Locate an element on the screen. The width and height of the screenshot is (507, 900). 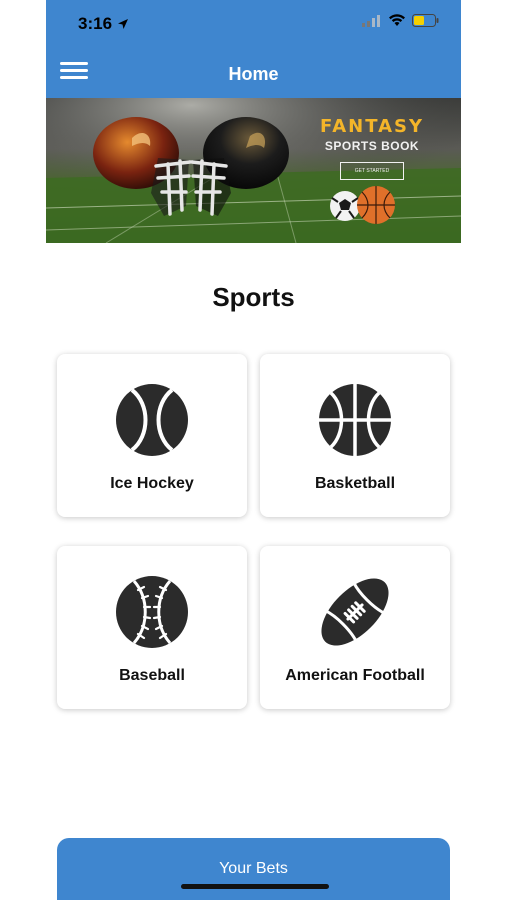
status-time-text: 3:16 is located at coordinates (95, 23).